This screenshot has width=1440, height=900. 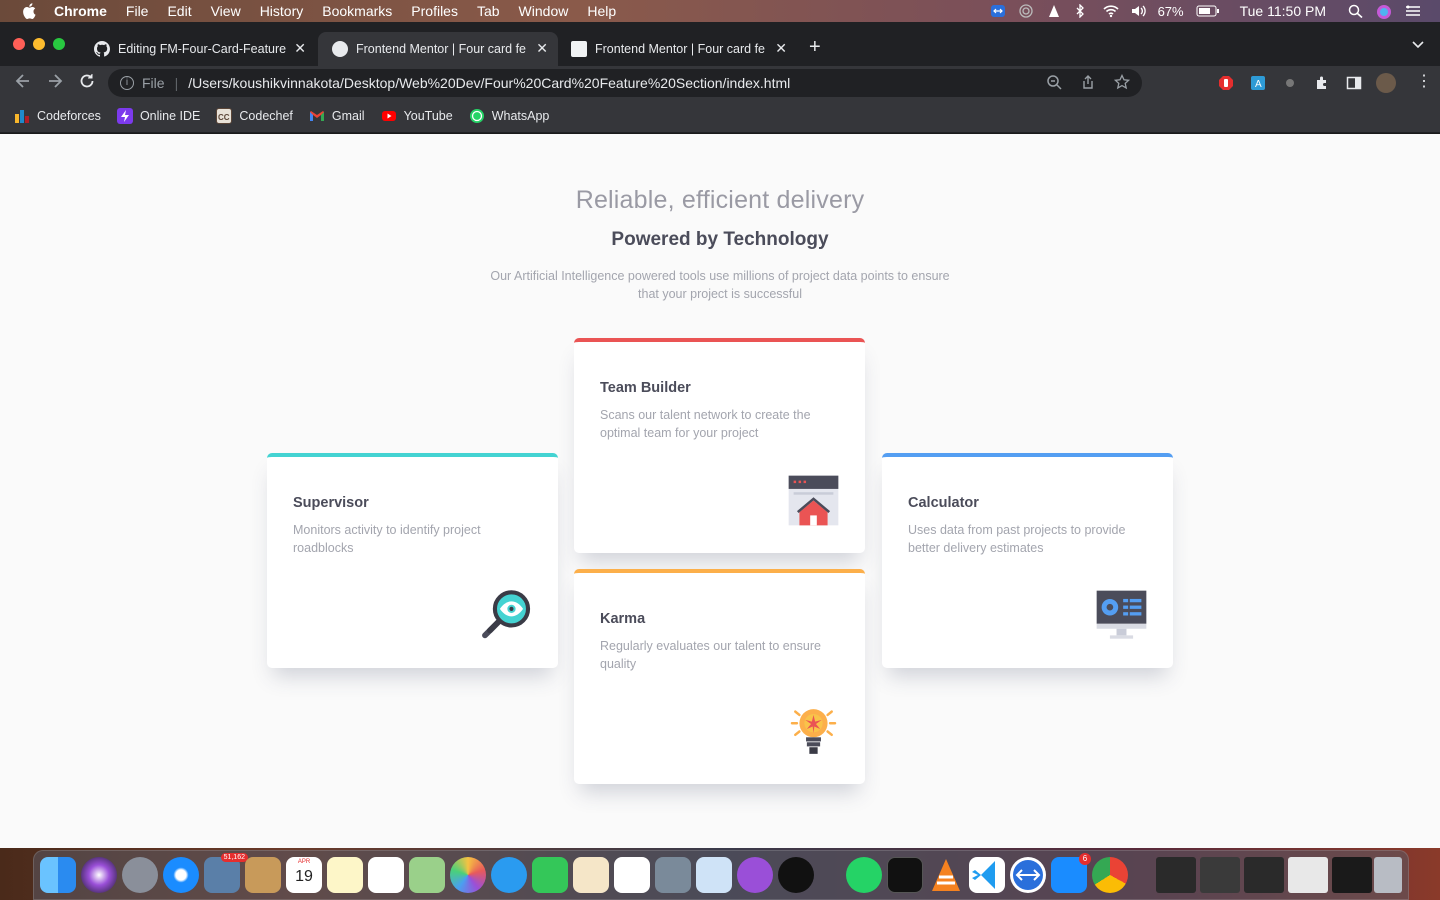 I want to click on side-panel-icon, so click(x=1354, y=83).